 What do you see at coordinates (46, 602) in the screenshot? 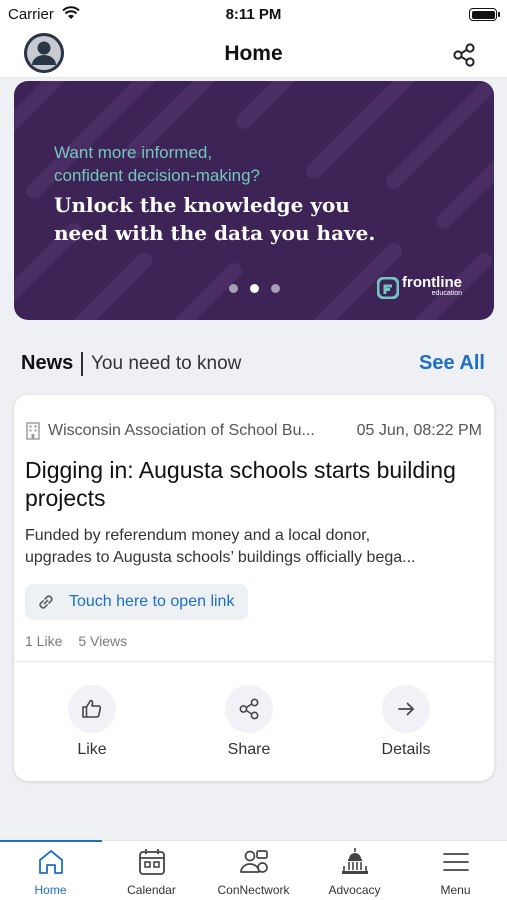
I see `link-icon` at bounding box center [46, 602].